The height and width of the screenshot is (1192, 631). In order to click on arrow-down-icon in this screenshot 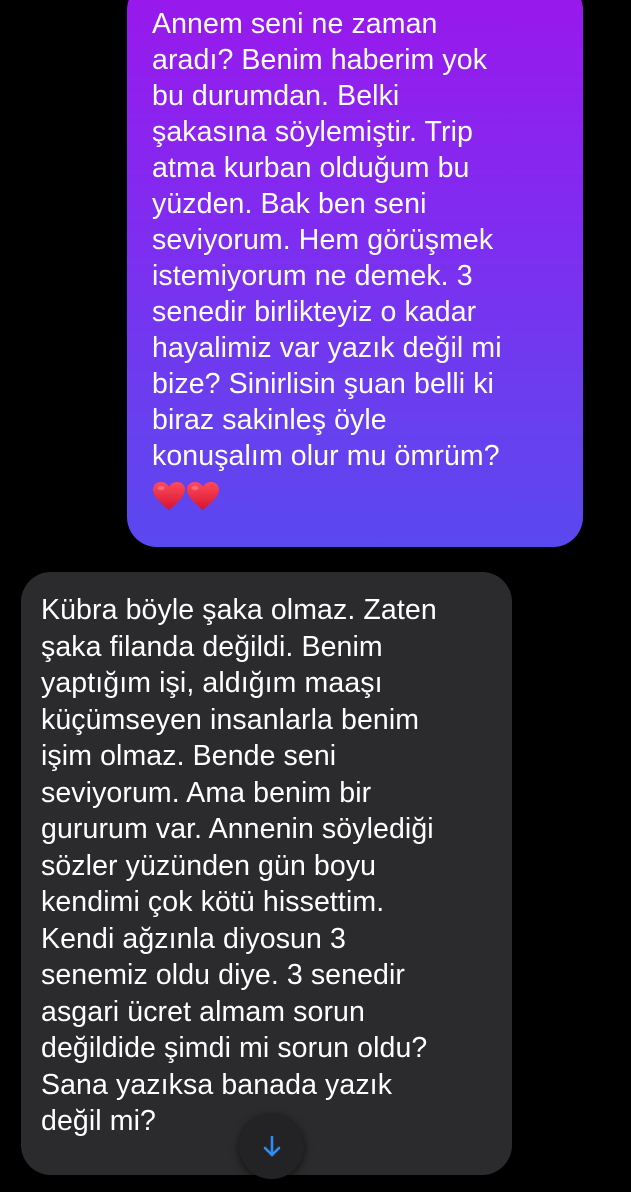, I will do `click(271, 1145)`.